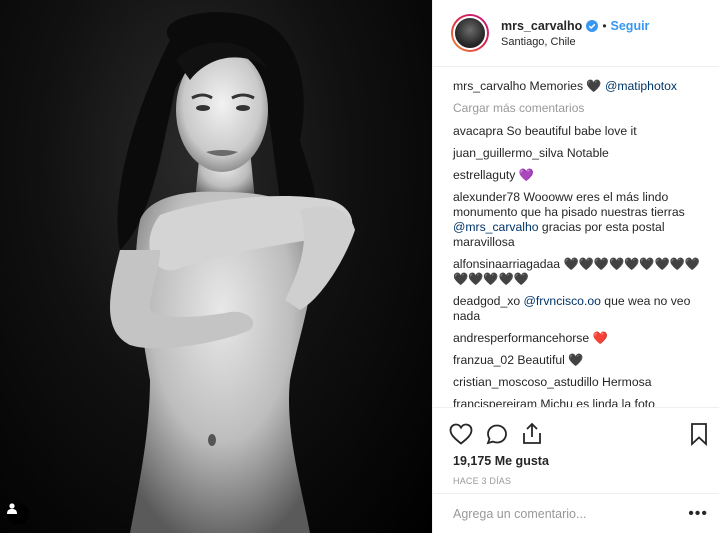 Image resolution: width=719 pixels, height=533 pixels. Describe the element at coordinates (461, 434) in the screenshot. I see `heart-outline-icon` at that location.